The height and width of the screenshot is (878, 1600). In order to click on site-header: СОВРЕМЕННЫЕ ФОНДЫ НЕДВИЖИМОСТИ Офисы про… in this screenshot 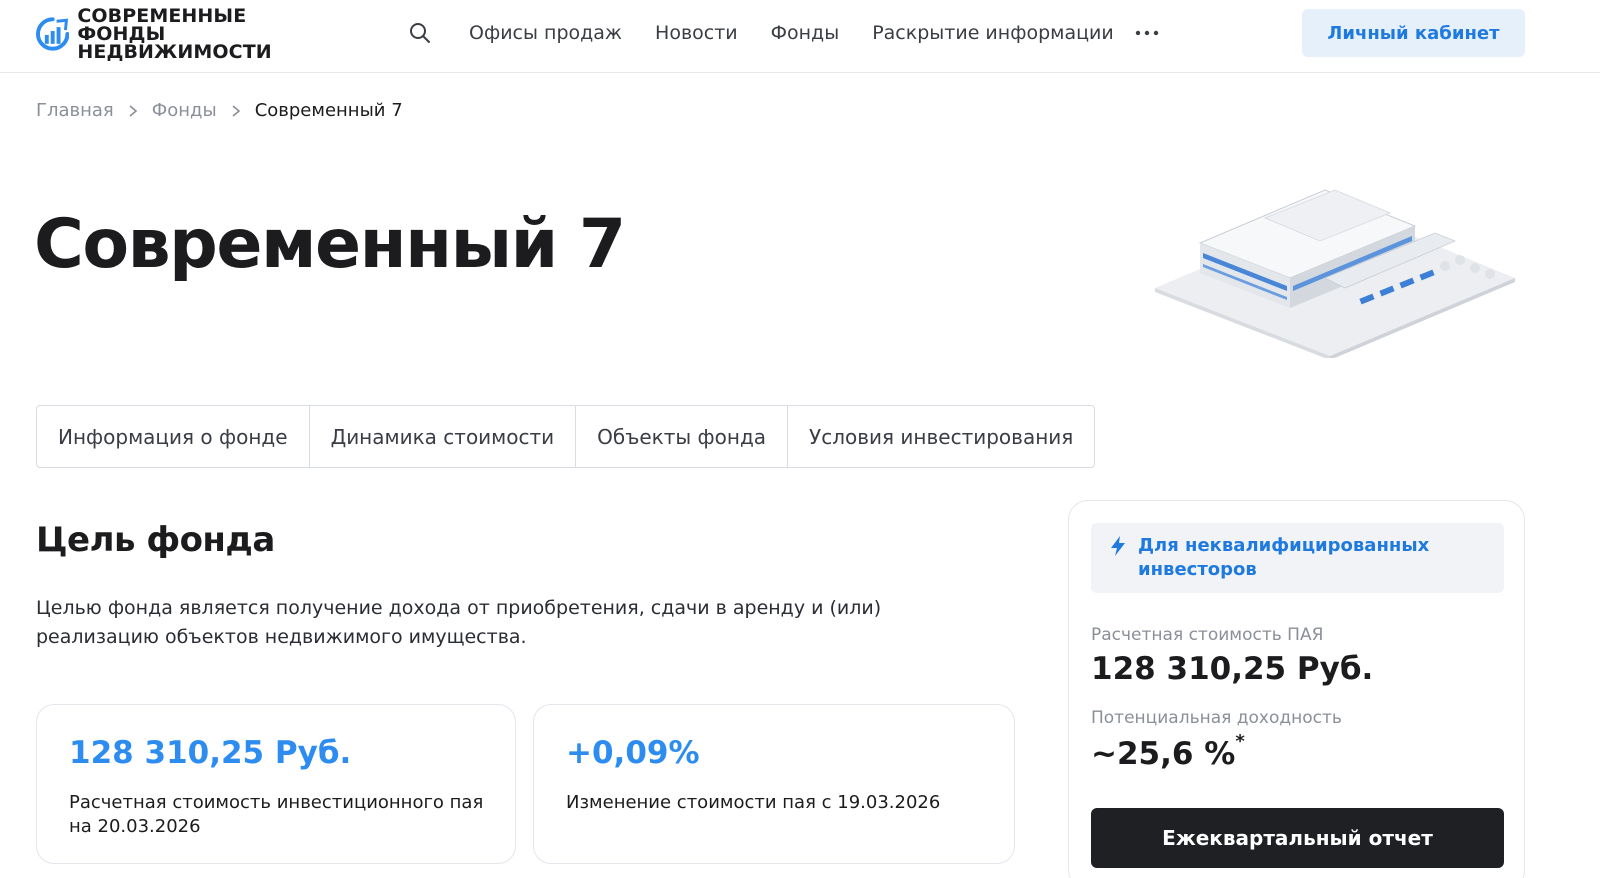, I will do `click(800, 36)`.